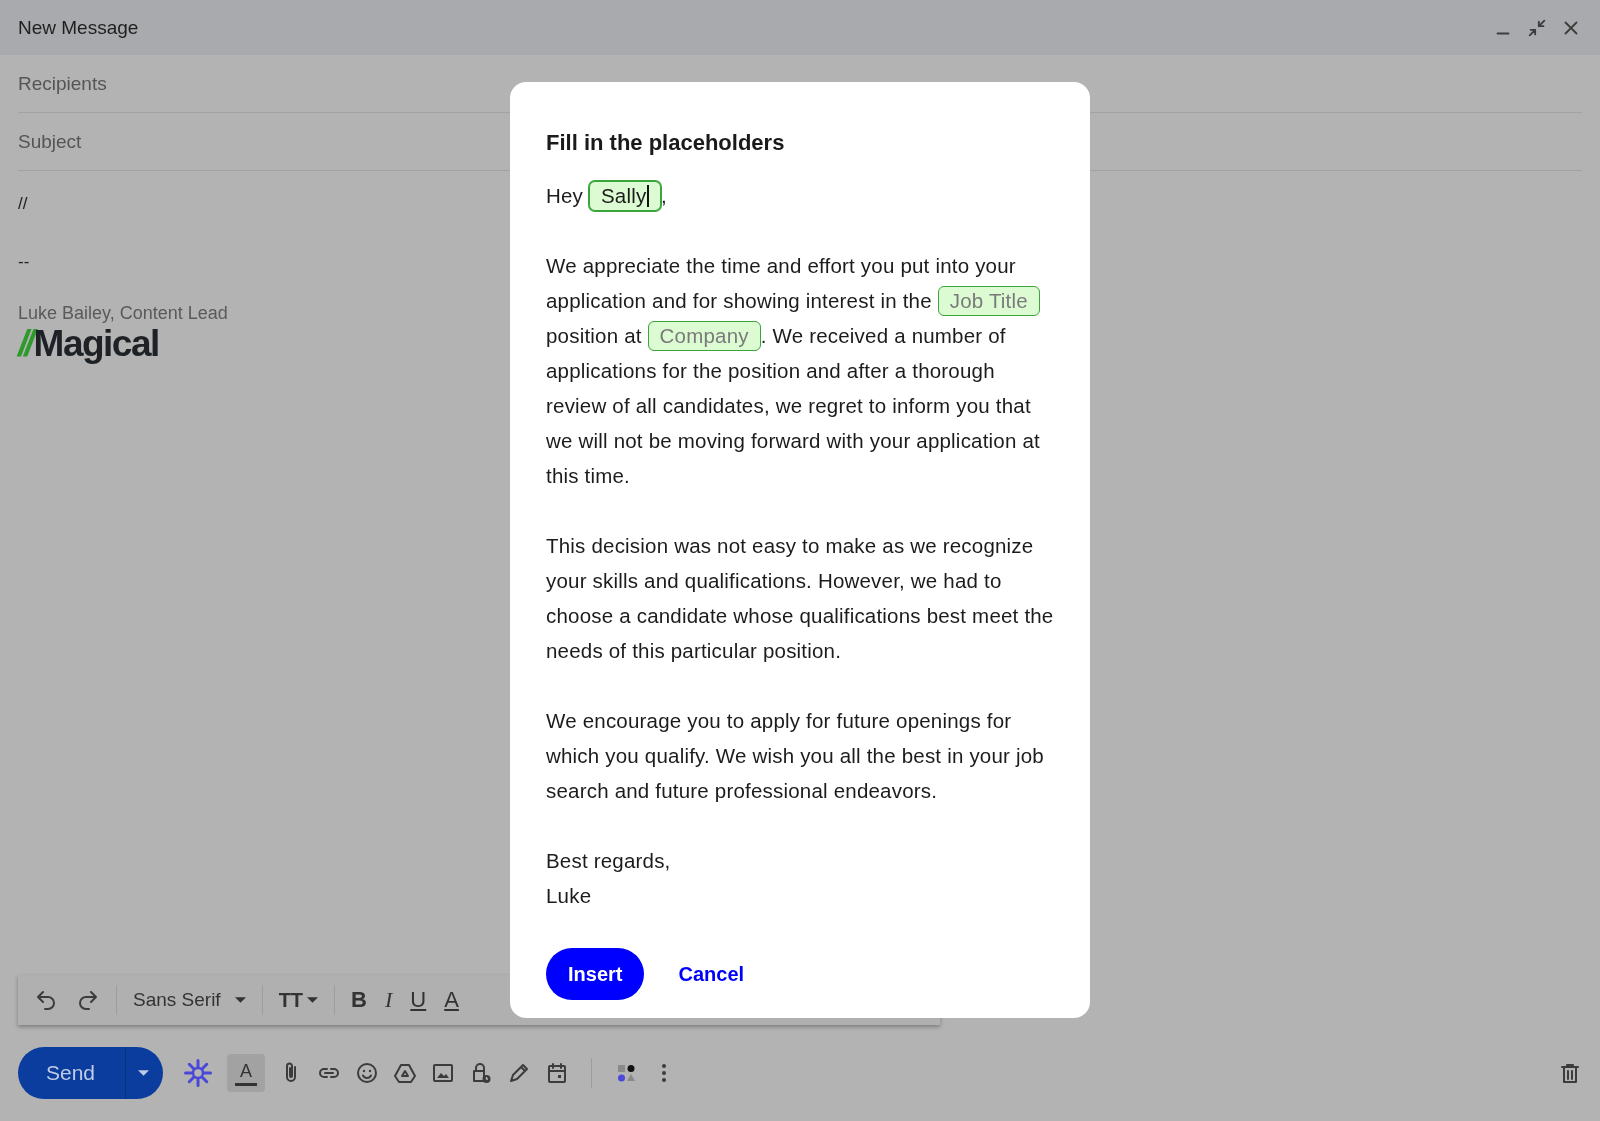  Describe the element at coordinates (46, 1000) in the screenshot. I see `undo-icon` at that location.